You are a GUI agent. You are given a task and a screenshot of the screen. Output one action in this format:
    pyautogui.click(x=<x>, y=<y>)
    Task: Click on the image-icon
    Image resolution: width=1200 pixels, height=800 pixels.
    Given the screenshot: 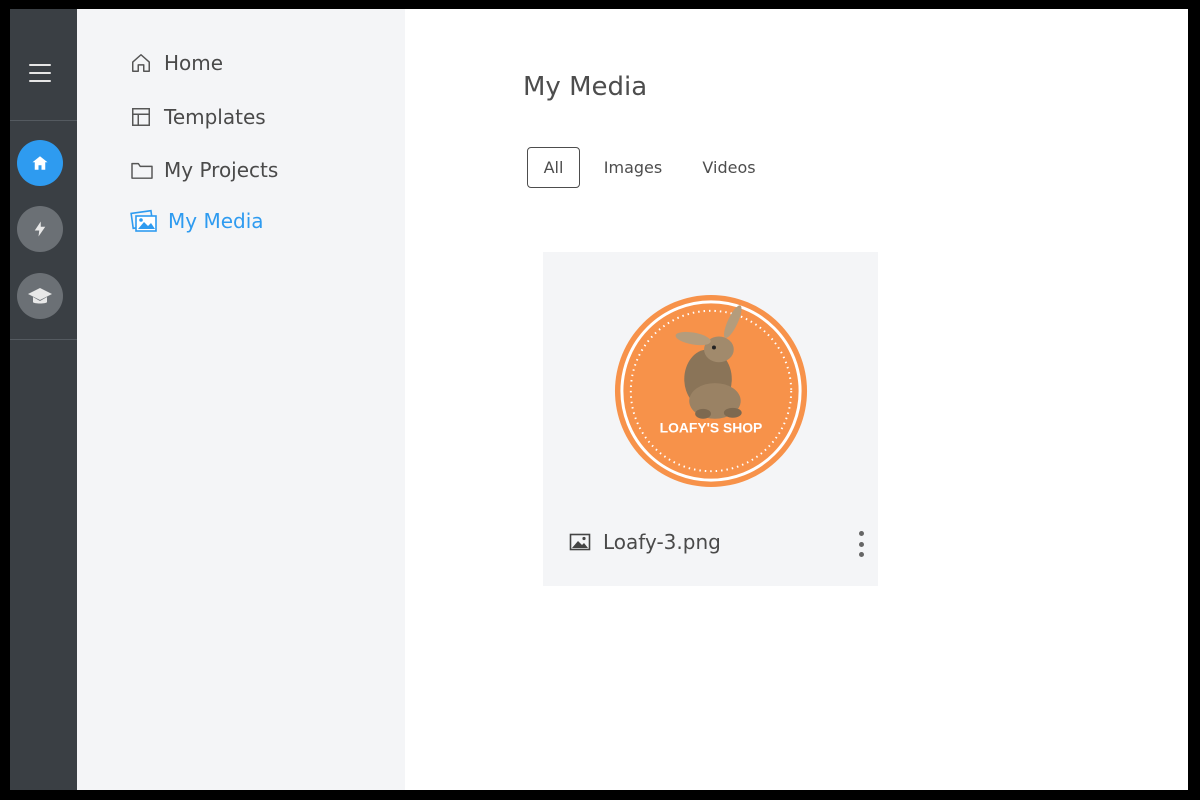 What is the action you would take?
    pyautogui.click(x=580, y=542)
    